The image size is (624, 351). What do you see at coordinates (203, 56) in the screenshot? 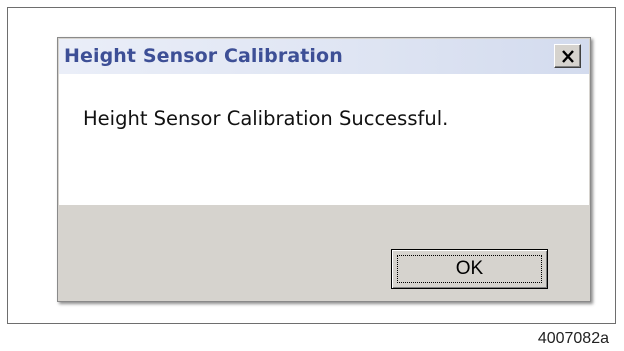
I see `dialog-title: Height Sensor Calibration` at bounding box center [203, 56].